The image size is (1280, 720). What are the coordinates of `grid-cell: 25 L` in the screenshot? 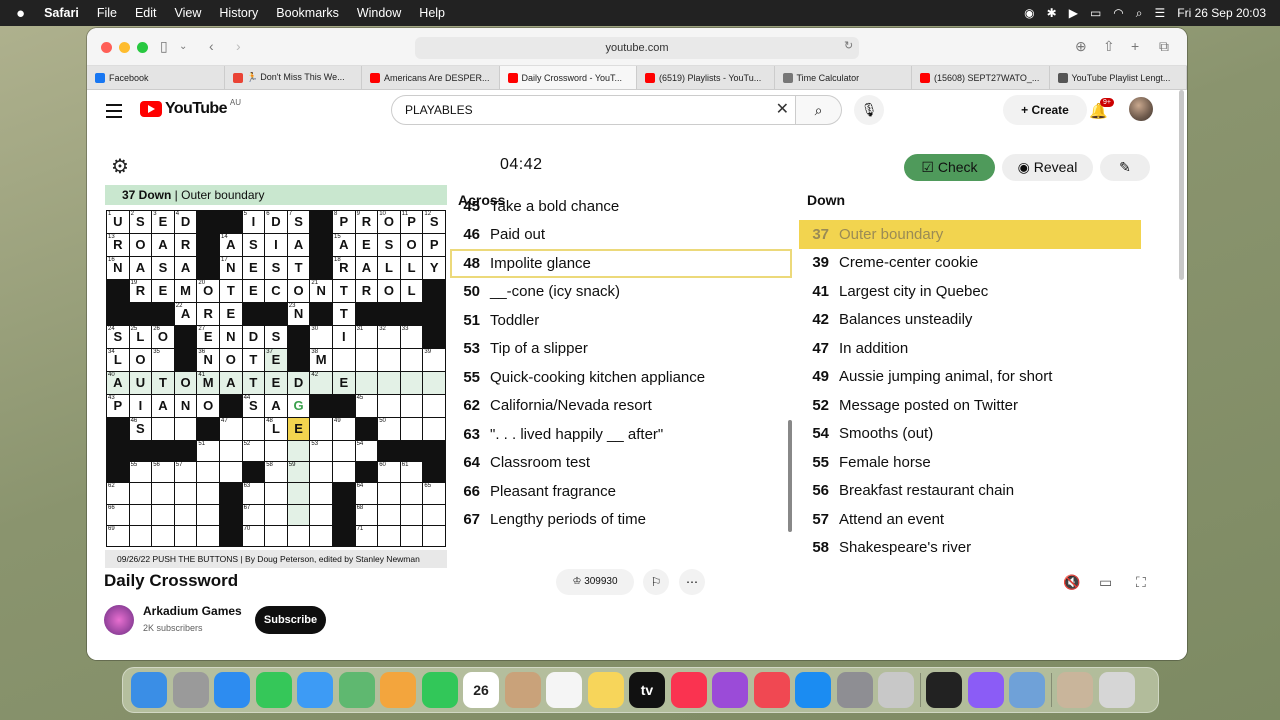 It's located at (140, 337).